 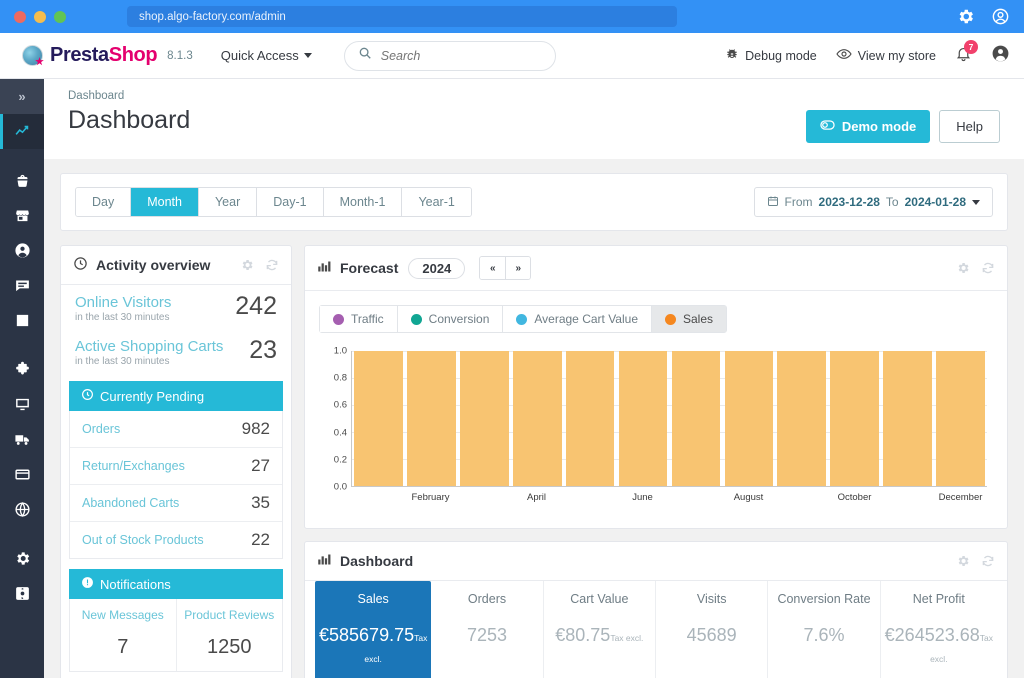 I want to click on kpi-sales: Sales €585679.75Tax excl., so click(x=373, y=629).